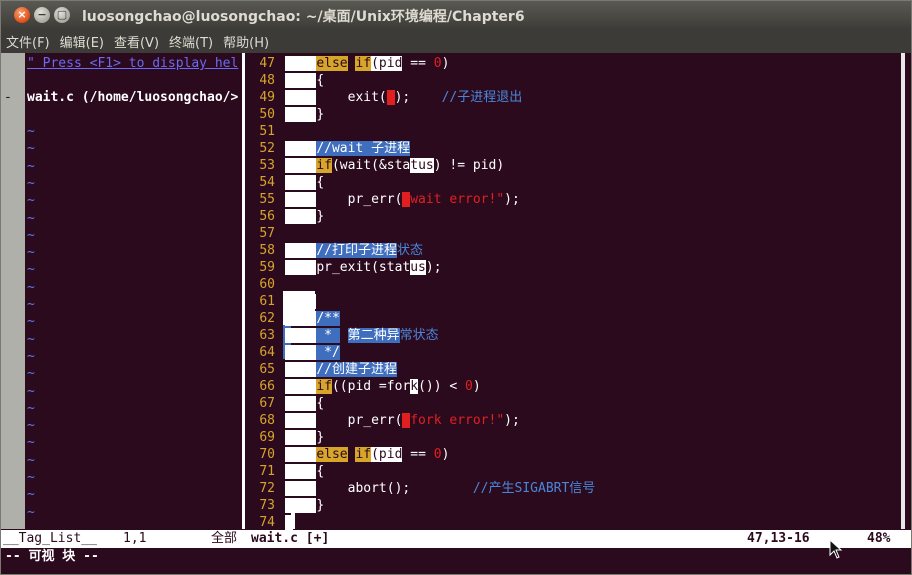 This screenshot has height=575, width=912. Describe the element at coordinates (304, 471) in the screenshot. I see `code-line-71: {` at that location.